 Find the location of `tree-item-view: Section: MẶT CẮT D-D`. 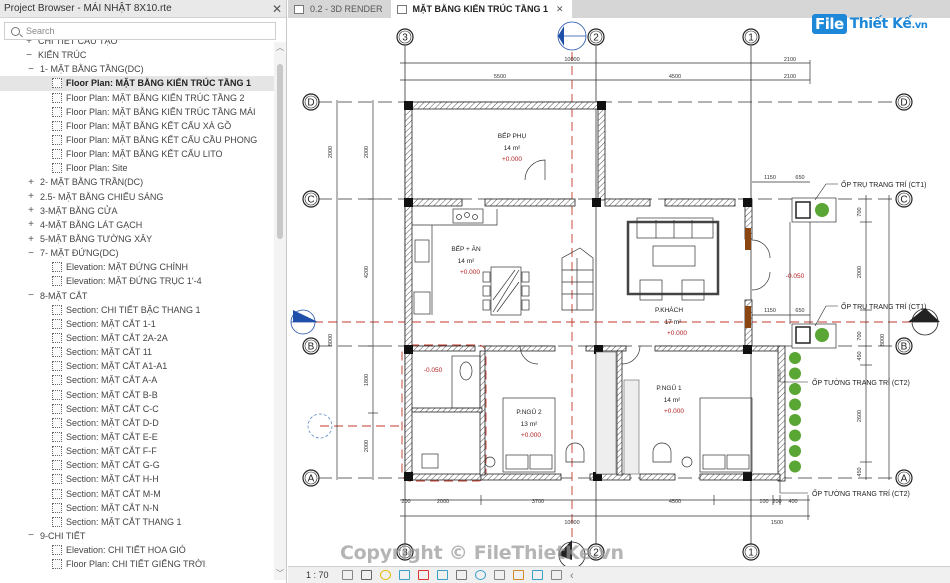

tree-item-view: Section: MẶT CẮT D-D is located at coordinates (137, 423).